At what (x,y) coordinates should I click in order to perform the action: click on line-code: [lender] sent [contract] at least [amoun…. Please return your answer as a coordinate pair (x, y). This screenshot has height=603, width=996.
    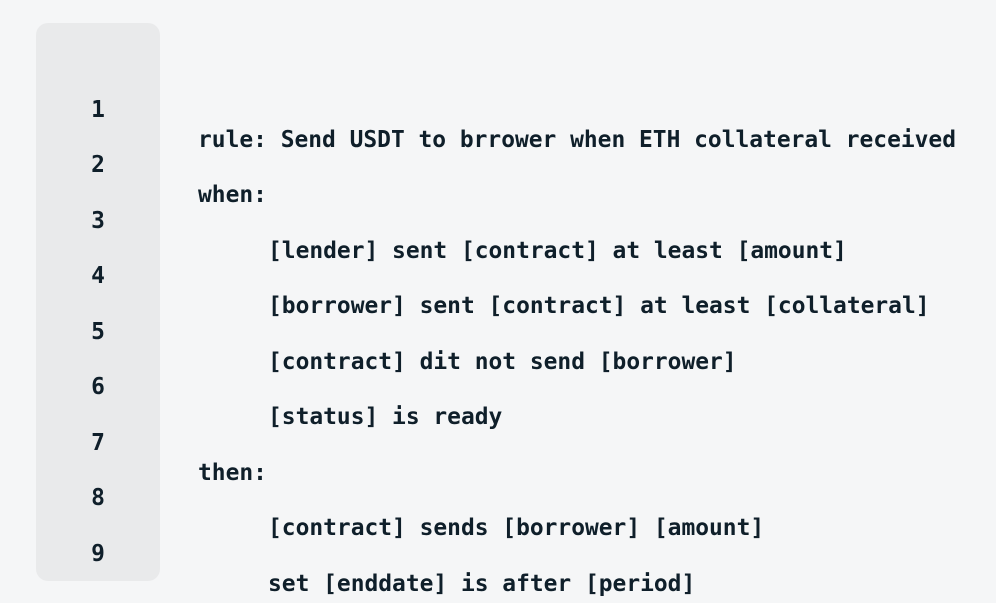
    Looking at the image, I should click on (557, 251).